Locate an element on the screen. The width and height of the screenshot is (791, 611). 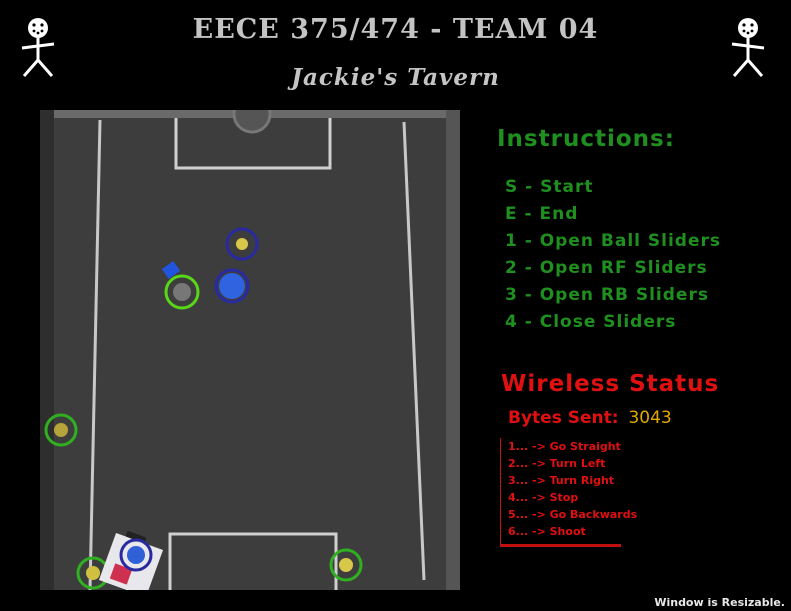
command-item: 1... -> Go Straight is located at coordinates (564, 446).